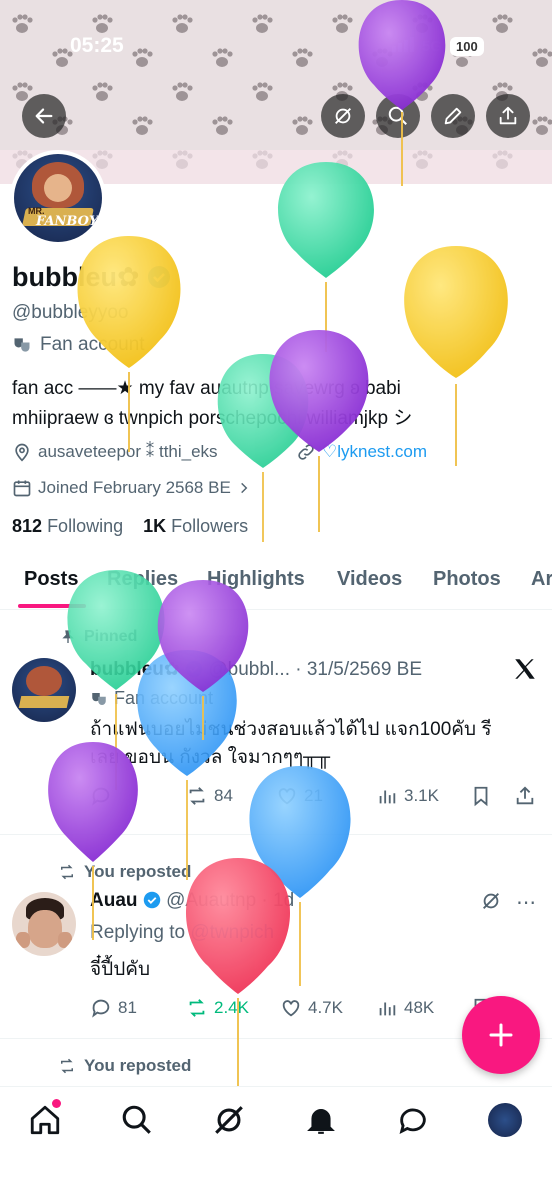  I want to click on followers-link: 1K Followers, so click(195, 526).